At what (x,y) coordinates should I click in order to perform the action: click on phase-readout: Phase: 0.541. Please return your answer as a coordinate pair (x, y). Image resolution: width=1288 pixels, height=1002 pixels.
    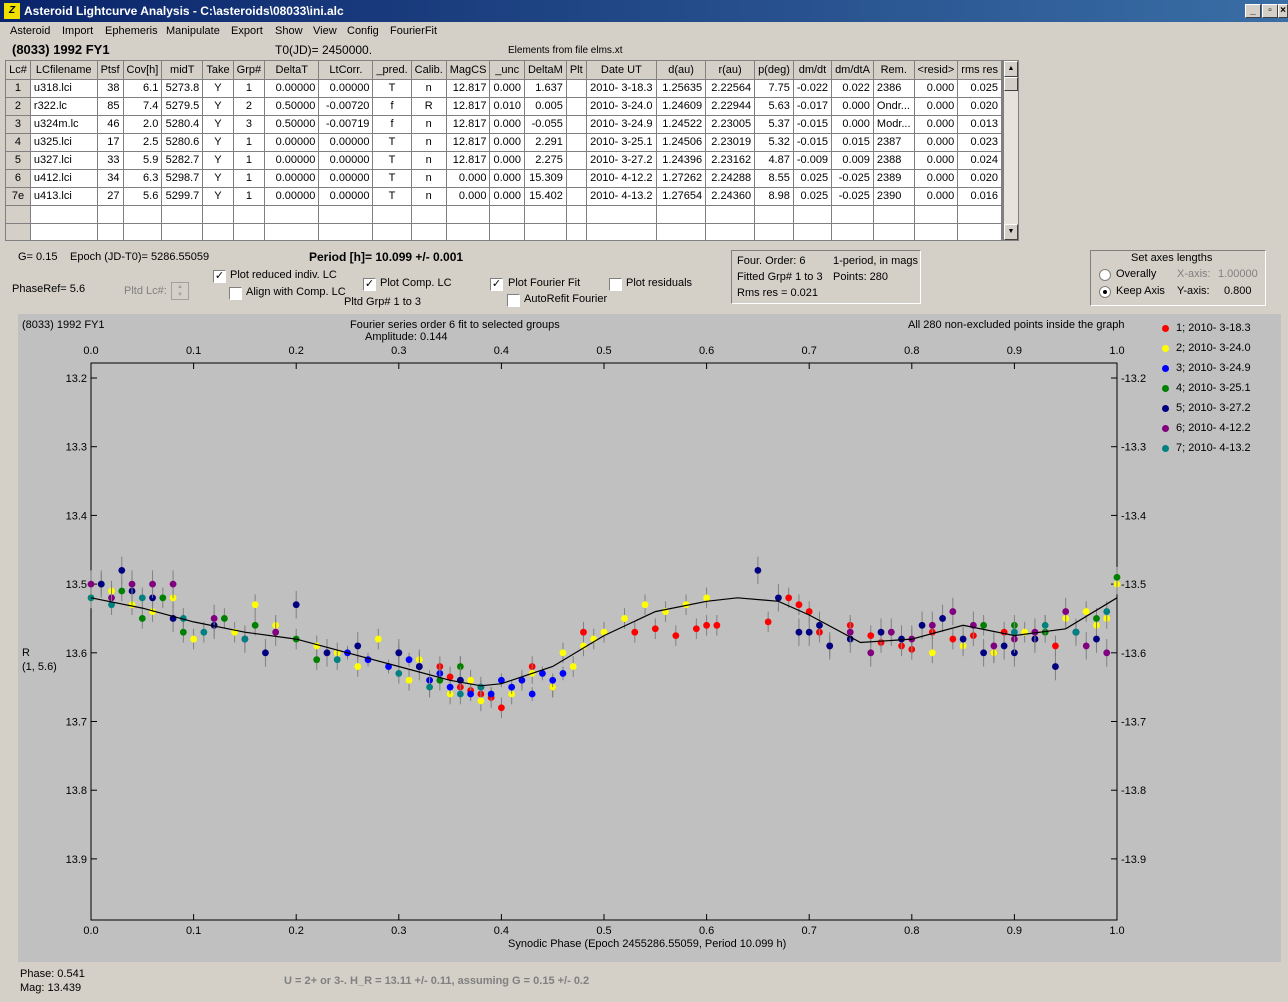
    Looking at the image, I should click on (52, 974).